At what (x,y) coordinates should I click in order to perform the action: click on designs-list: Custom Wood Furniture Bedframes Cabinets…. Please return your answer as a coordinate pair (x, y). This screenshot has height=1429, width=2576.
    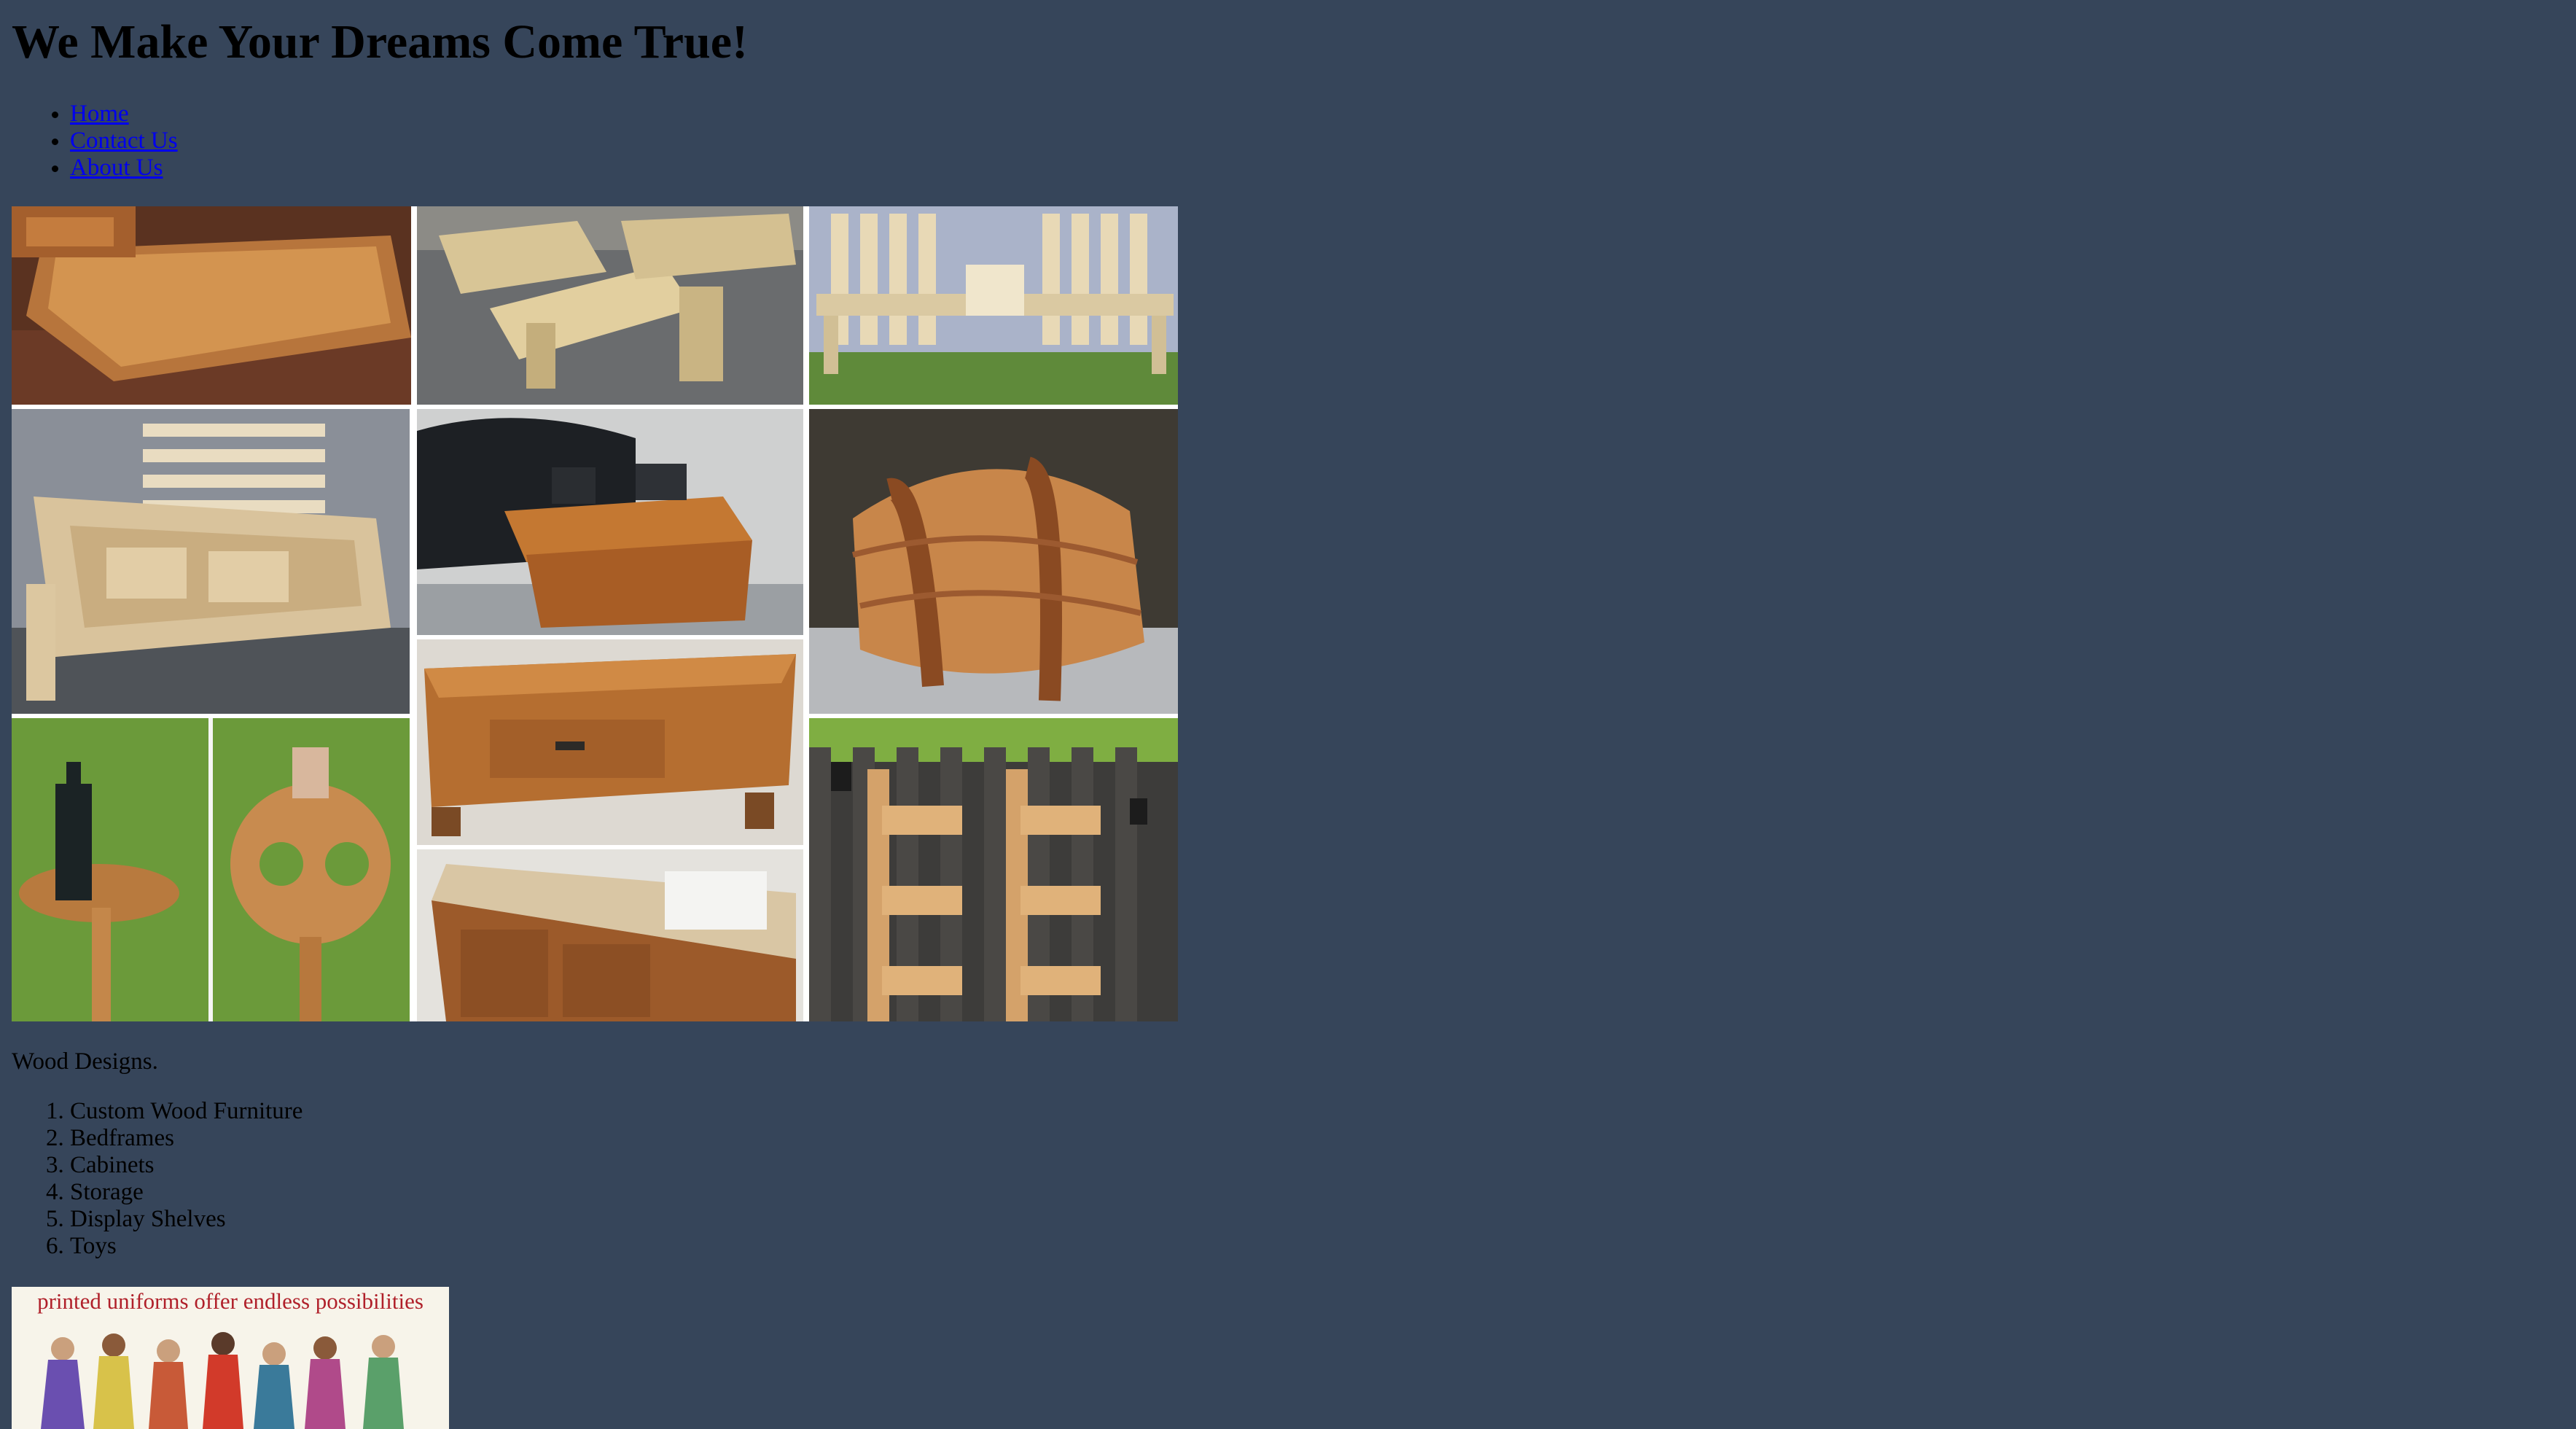
    Looking at the image, I should click on (157, 1179).